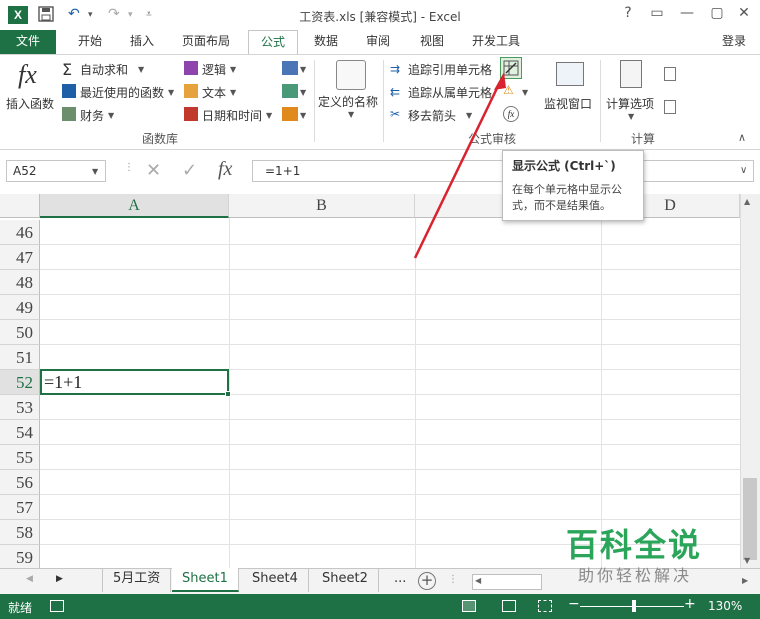 This screenshot has width=760, height=619. I want to click on row-header: 57, so click(20, 507).